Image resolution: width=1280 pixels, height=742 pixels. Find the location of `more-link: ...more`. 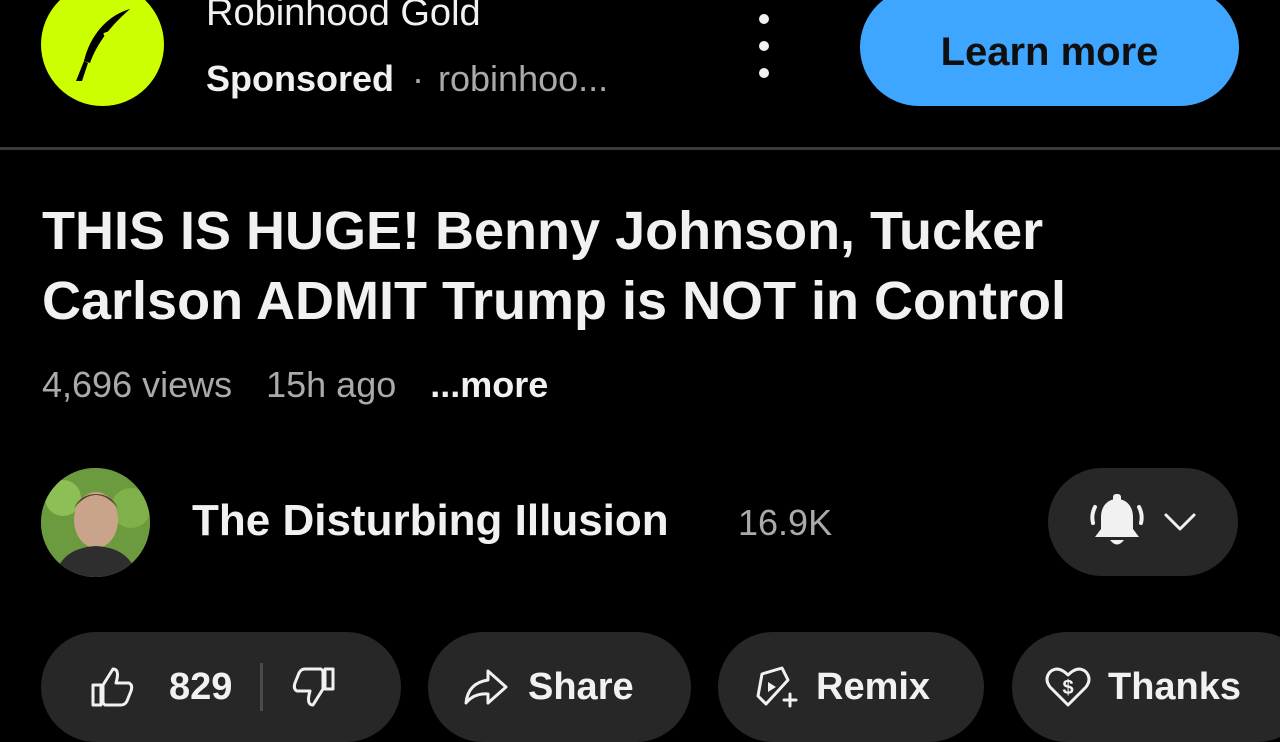

more-link: ...more is located at coordinates (489, 385).